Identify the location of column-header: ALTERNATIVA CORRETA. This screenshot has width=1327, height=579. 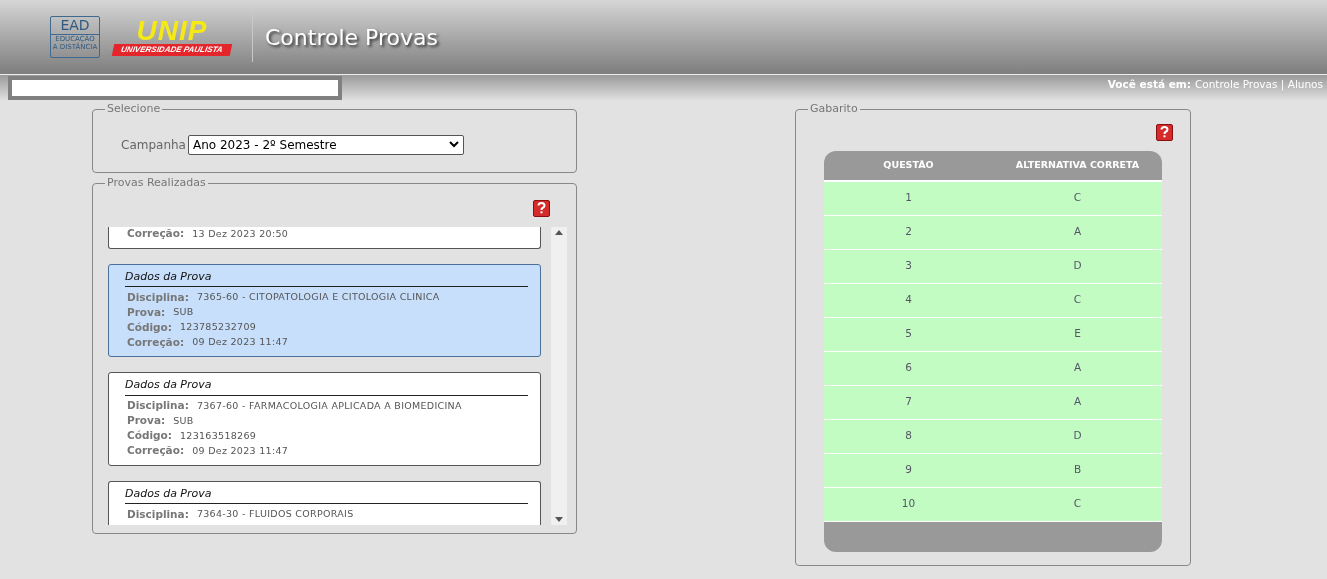
(1077, 164).